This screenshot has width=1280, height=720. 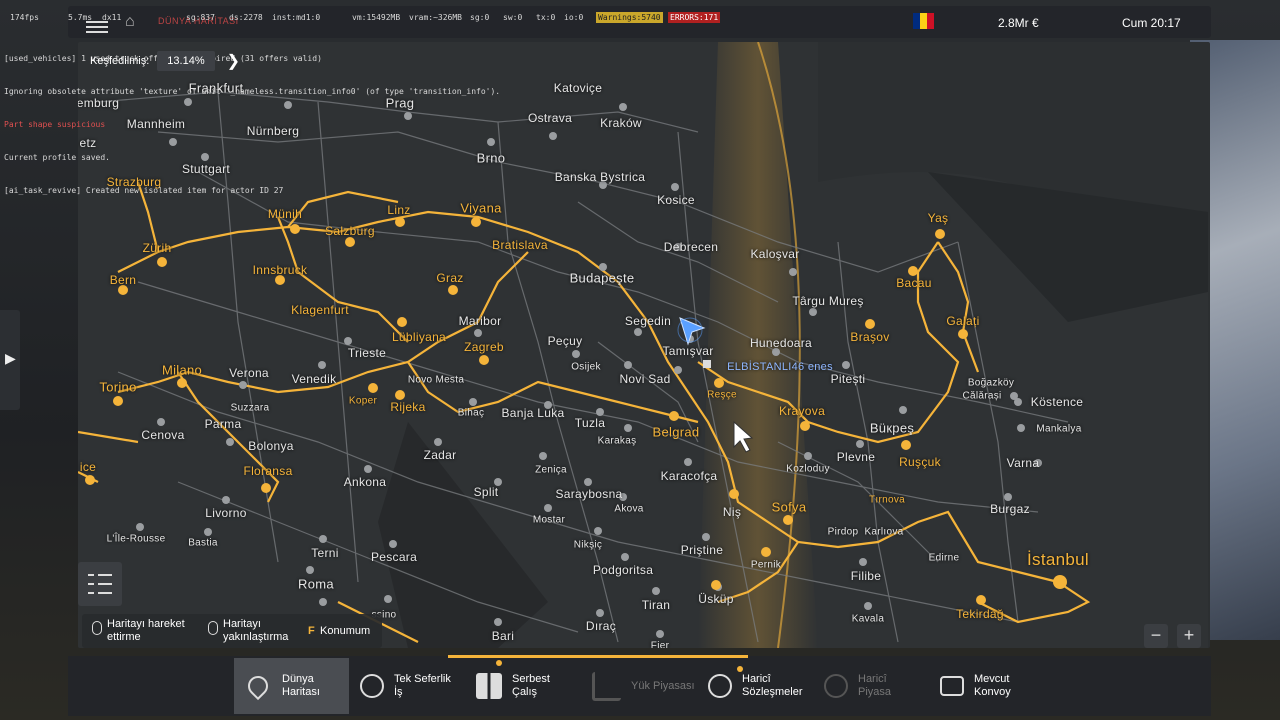 What do you see at coordinates (660, 644) in the screenshot?
I see `city-label: Fier` at bounding box center [660, 644].